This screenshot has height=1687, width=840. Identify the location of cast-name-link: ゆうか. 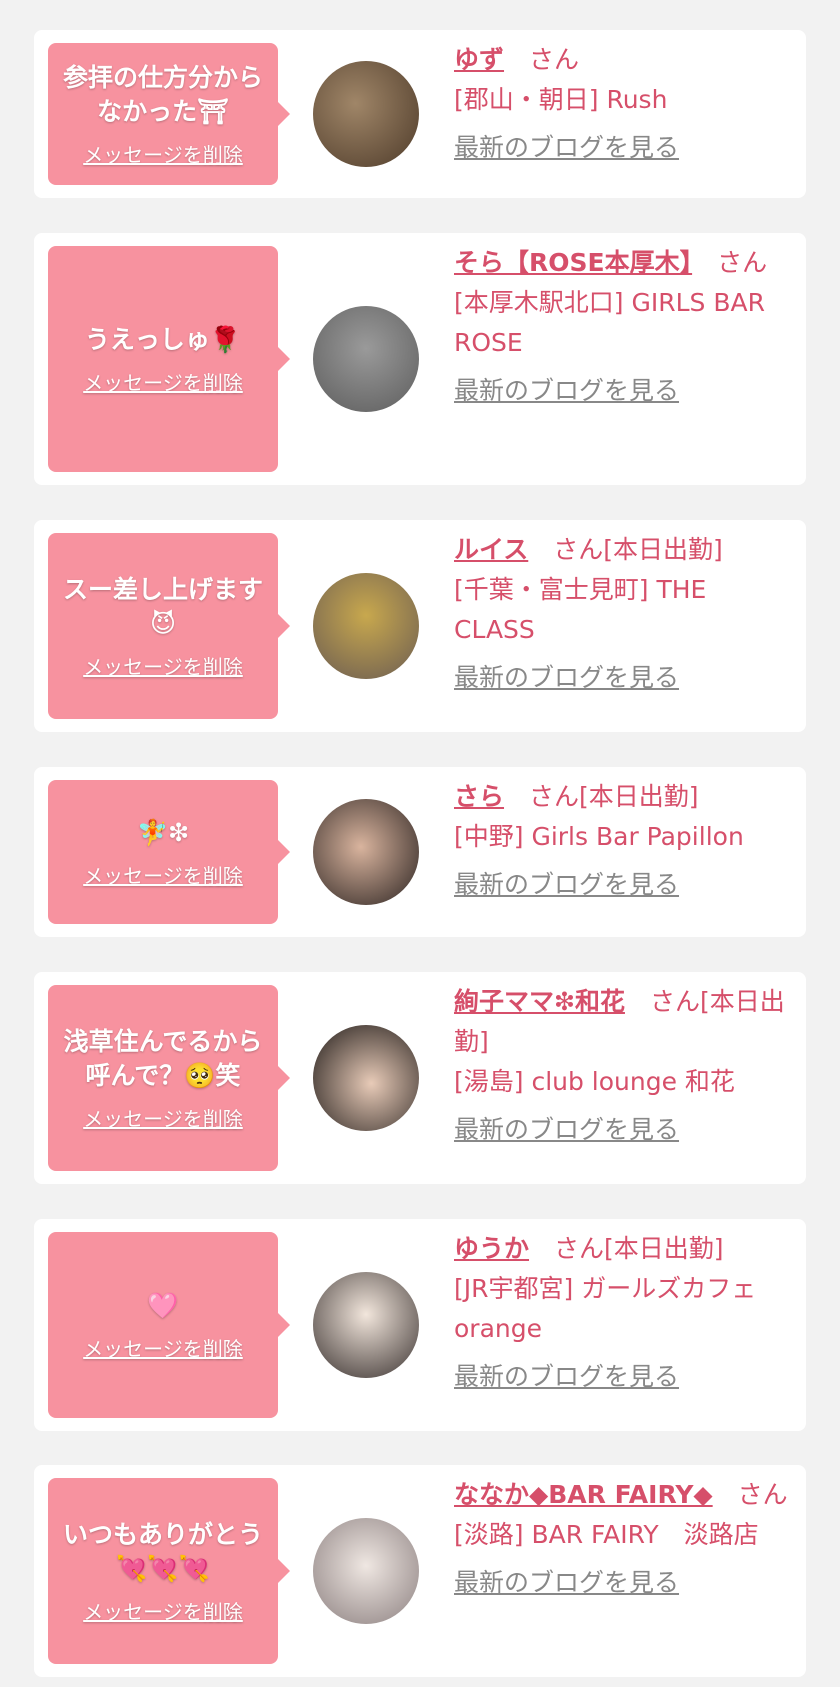
(491, 1248).